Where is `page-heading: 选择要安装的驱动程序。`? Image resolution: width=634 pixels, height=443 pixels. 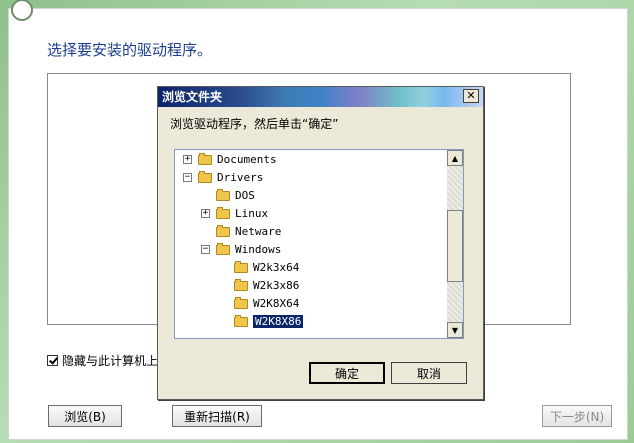
page-heading: 选择要安装的驱动程序。 is located at coordinates (130, 50).